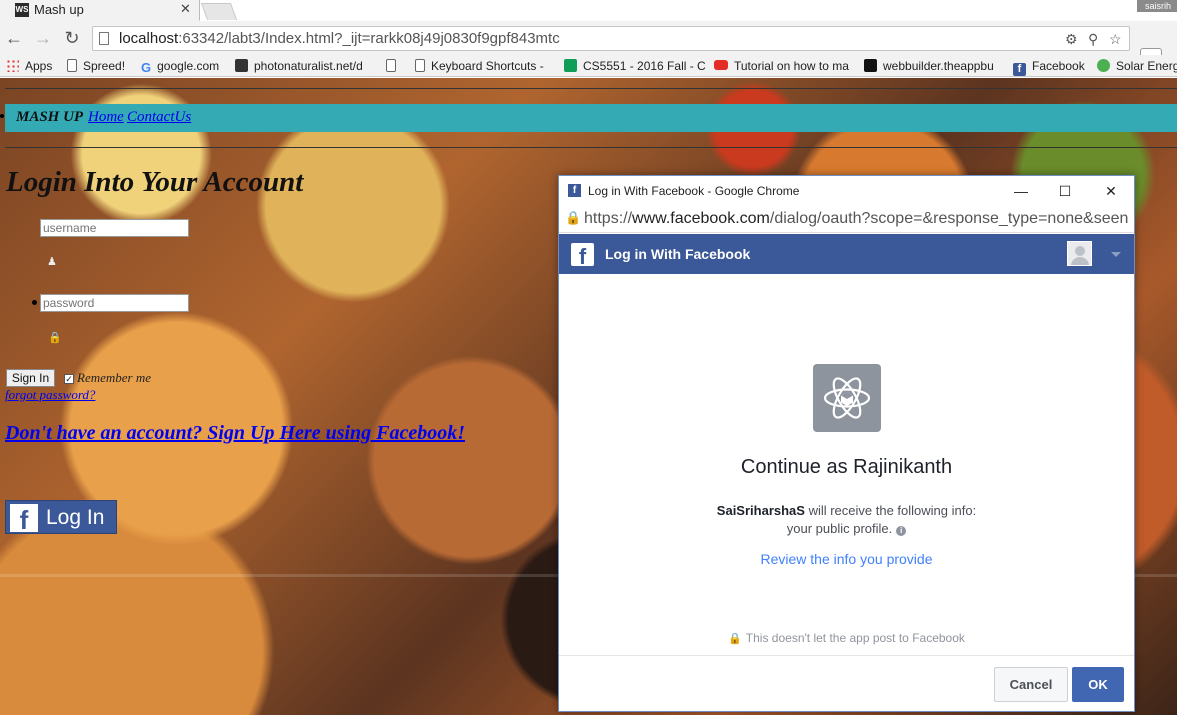 Image resolution: width=1177 pixels, height=715 pixels. Describe the element at coordinates (781, 66) in the screenshot. I see `bookmark-tutorial: Tutorial on how to ma` at that location.